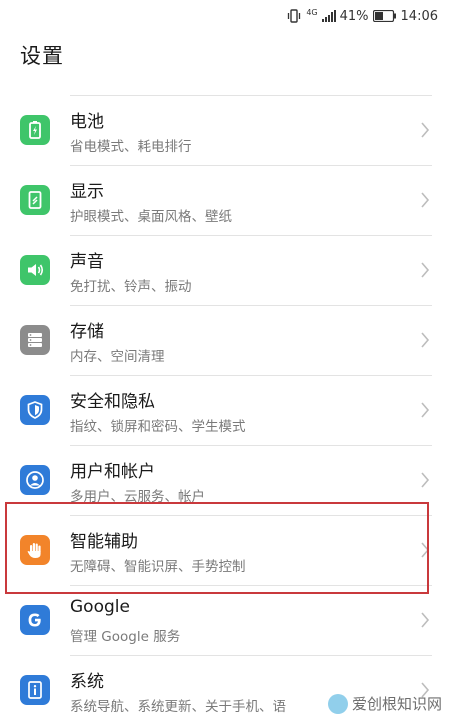 Image resolution: width=450 pixels, height=725 pixels. Describe the element at coordinates (354, 16) in the screenshot. I see `battery-percent: 41%` at that location.